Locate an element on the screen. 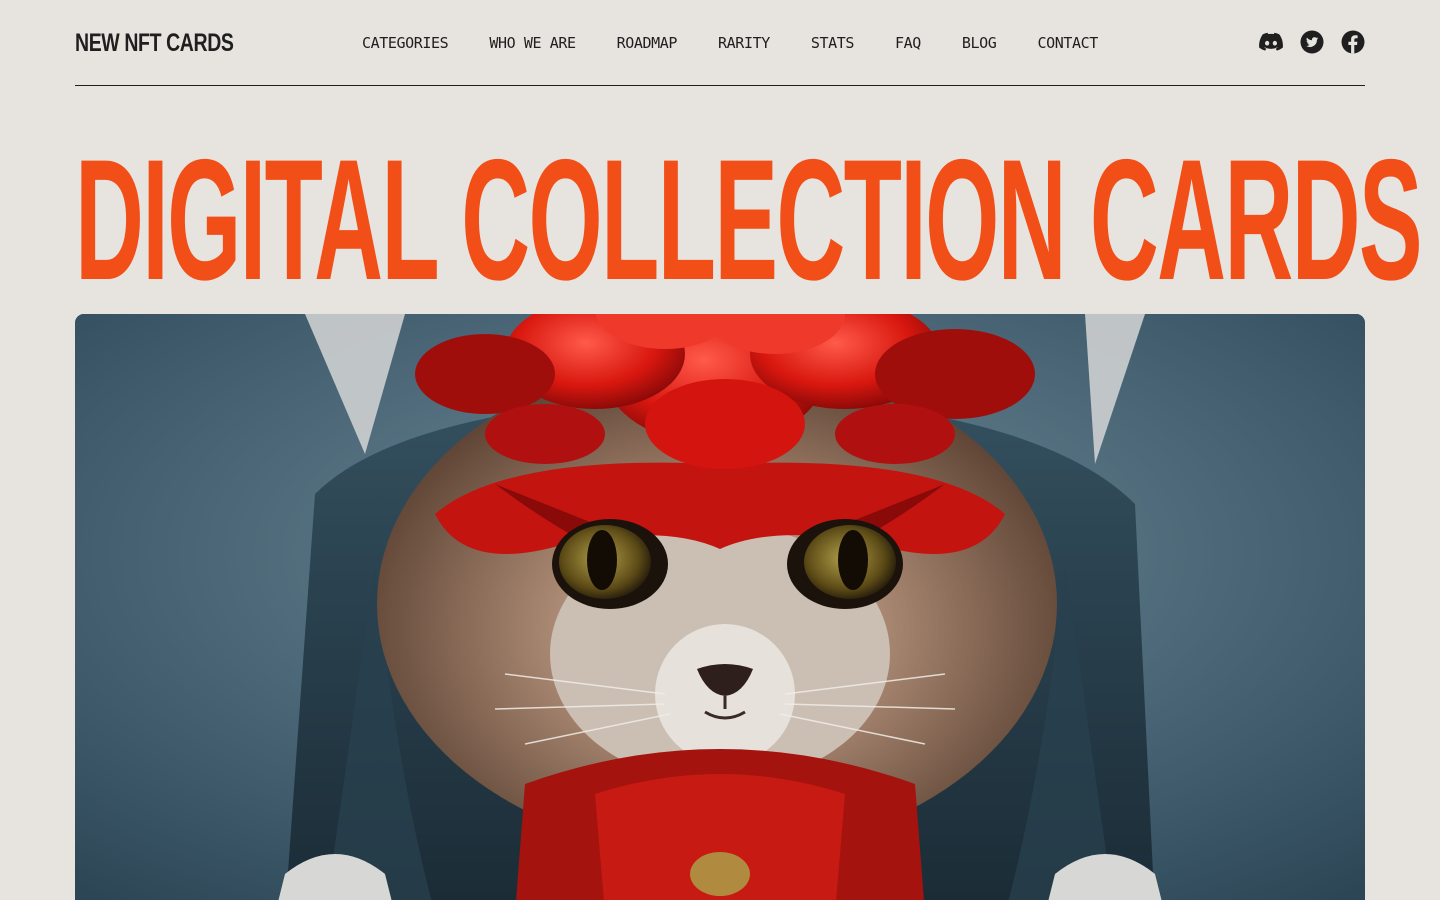  nav-link-categories: CATEGORIES is located at coordinates (405, 43).